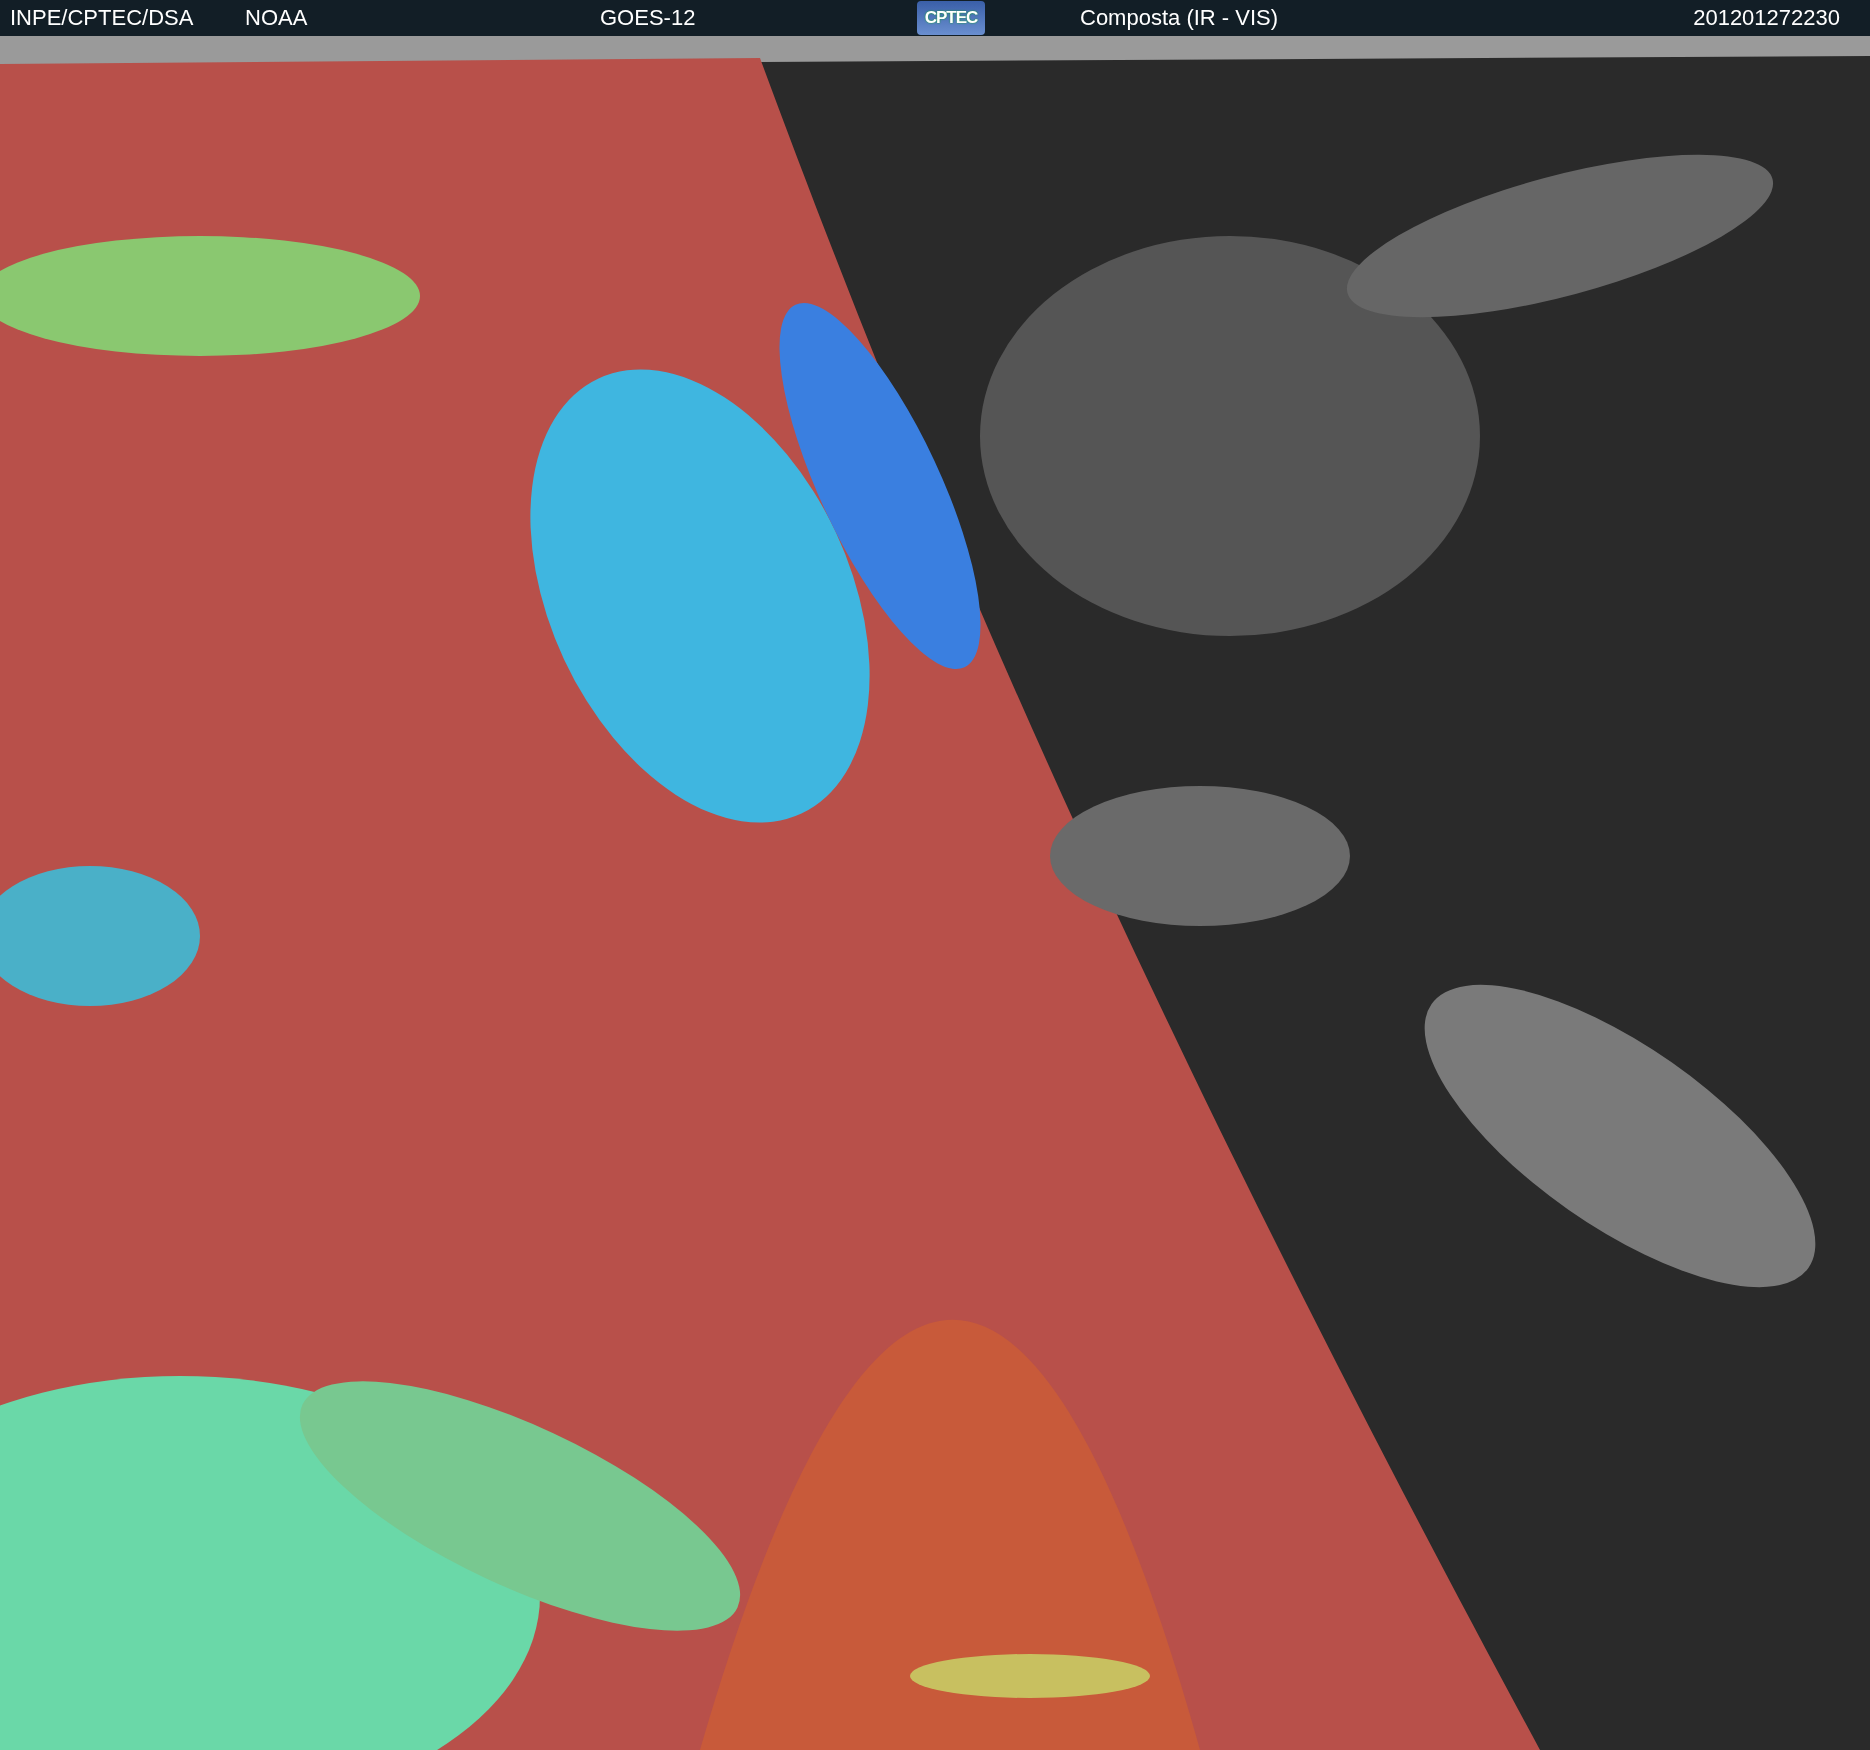 This screenshot has height=1750, width=1870. Describe the element at coordinates (1179, 18) in the screenshot. I see `product-label: Composta (IR - VIS)` at that location.